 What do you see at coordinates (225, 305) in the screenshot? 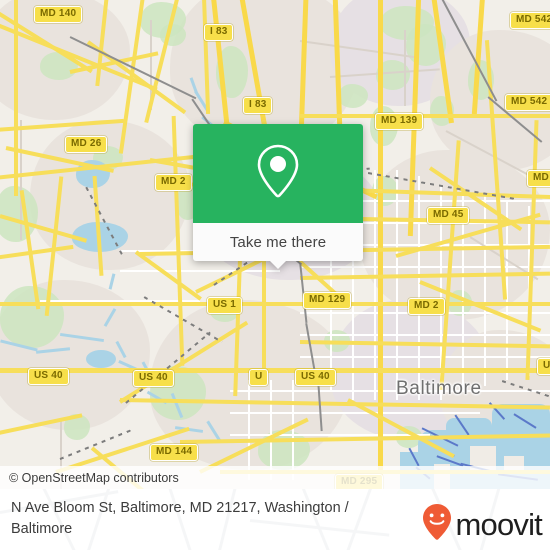
I see `highway-shield: US 1` at bounding box center [225, 305].